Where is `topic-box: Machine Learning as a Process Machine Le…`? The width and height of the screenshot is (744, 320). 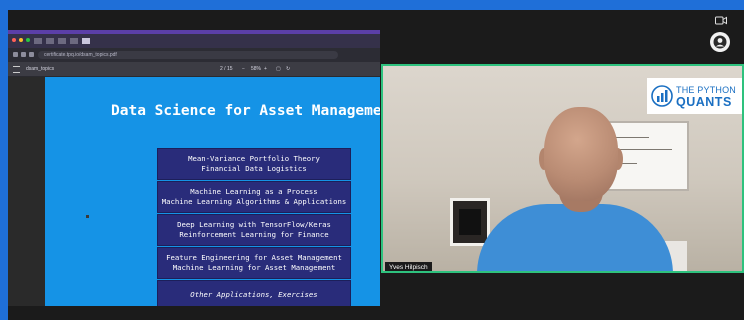
topic-box: Machine Learning as a Process Machine Le… is located at coordinates (254, 197).